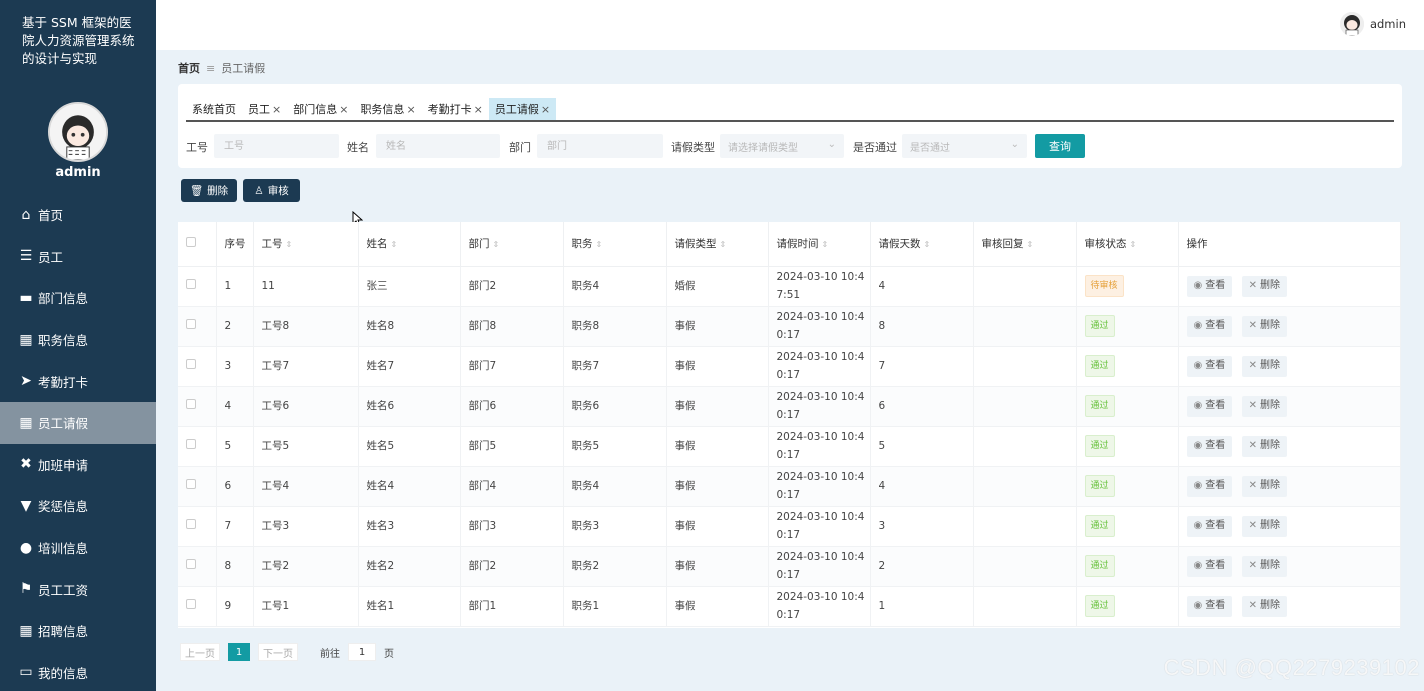 This screenshot has width=1424, height=691. Describe the element at coordinates (1352, 24) in the screenshot. I see `header-avatar` at that location.